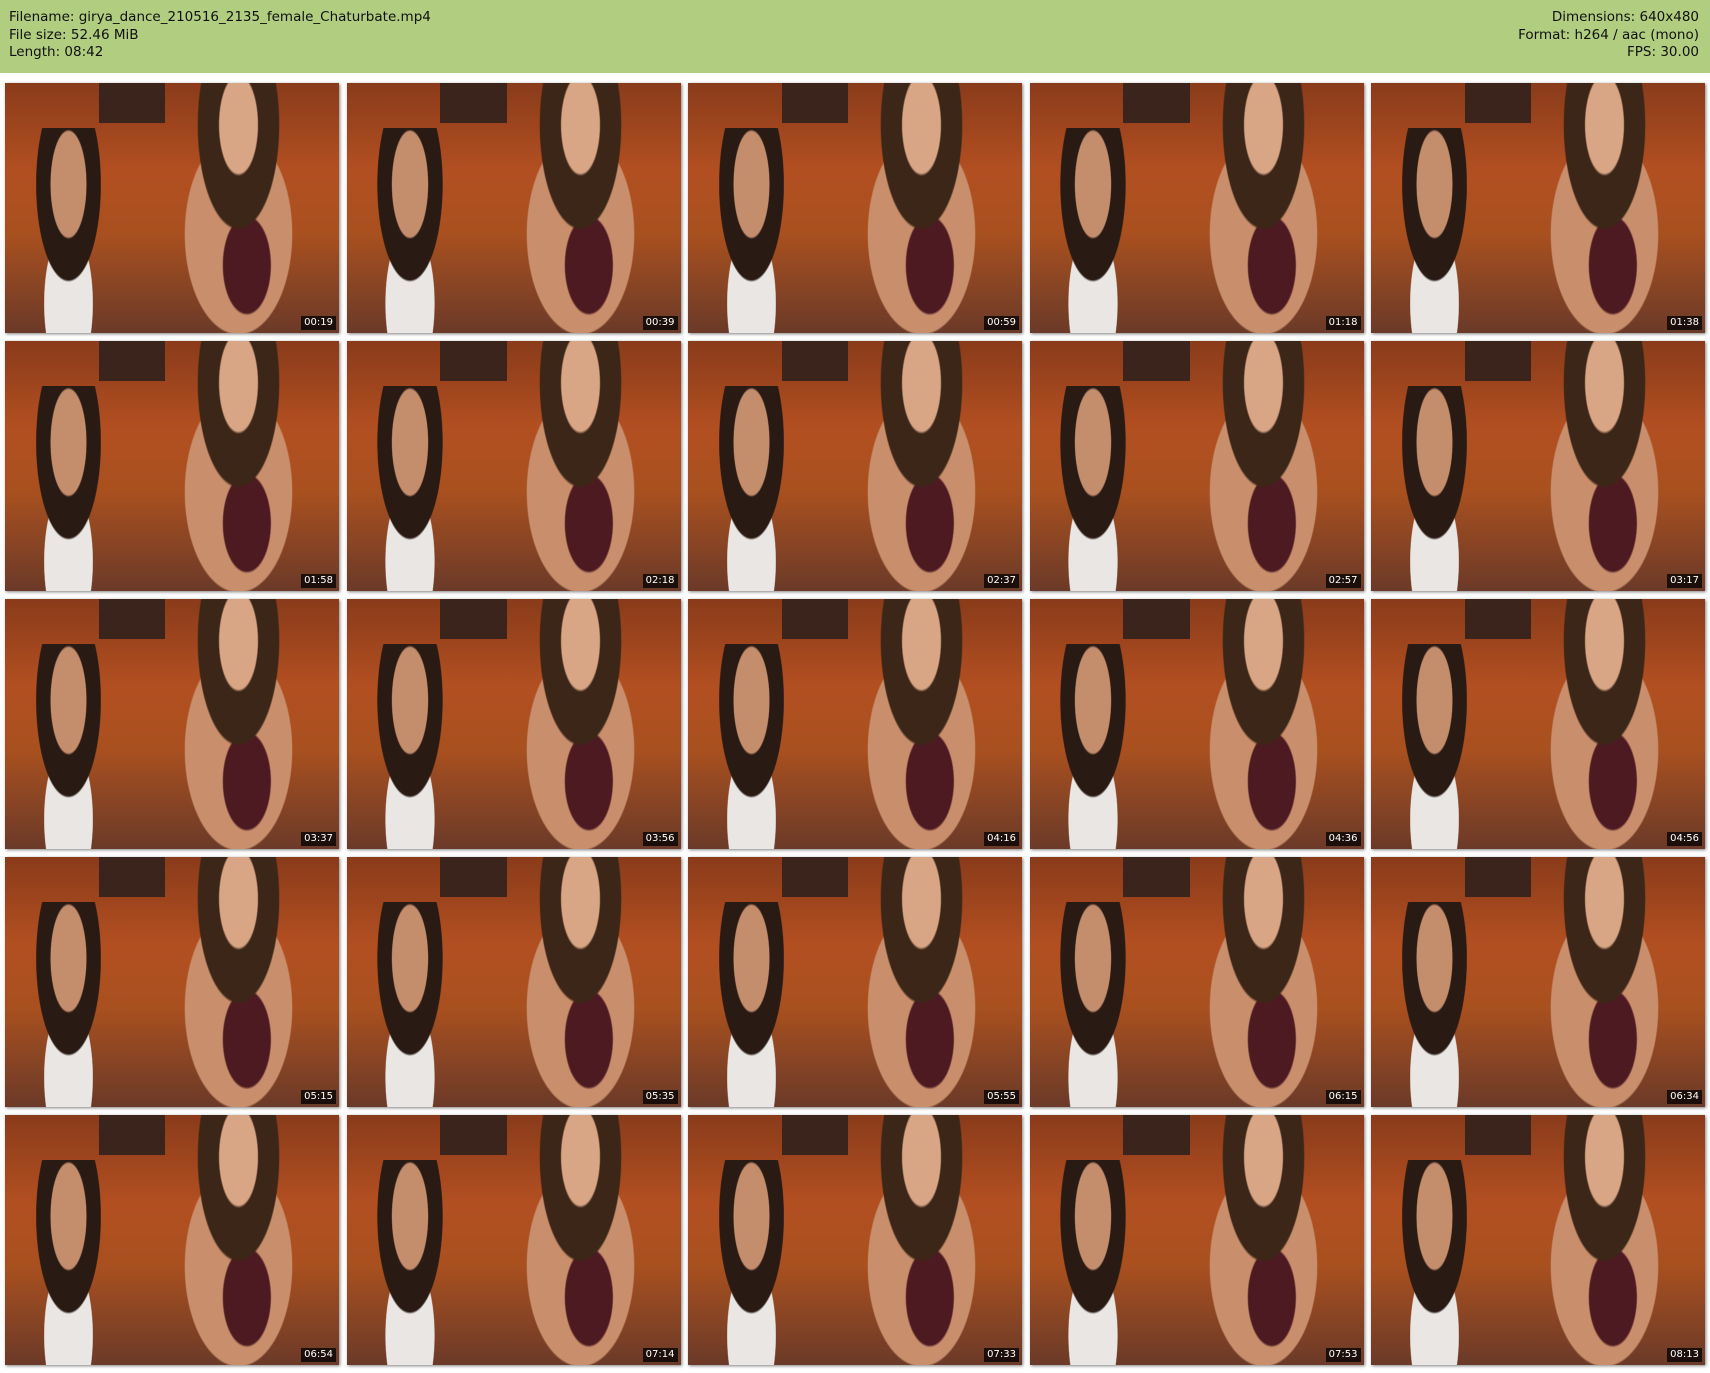 This screenshot has height=1373, width=1710. I want to click on video-thumbnail: 04:36, so click(1196, 724).